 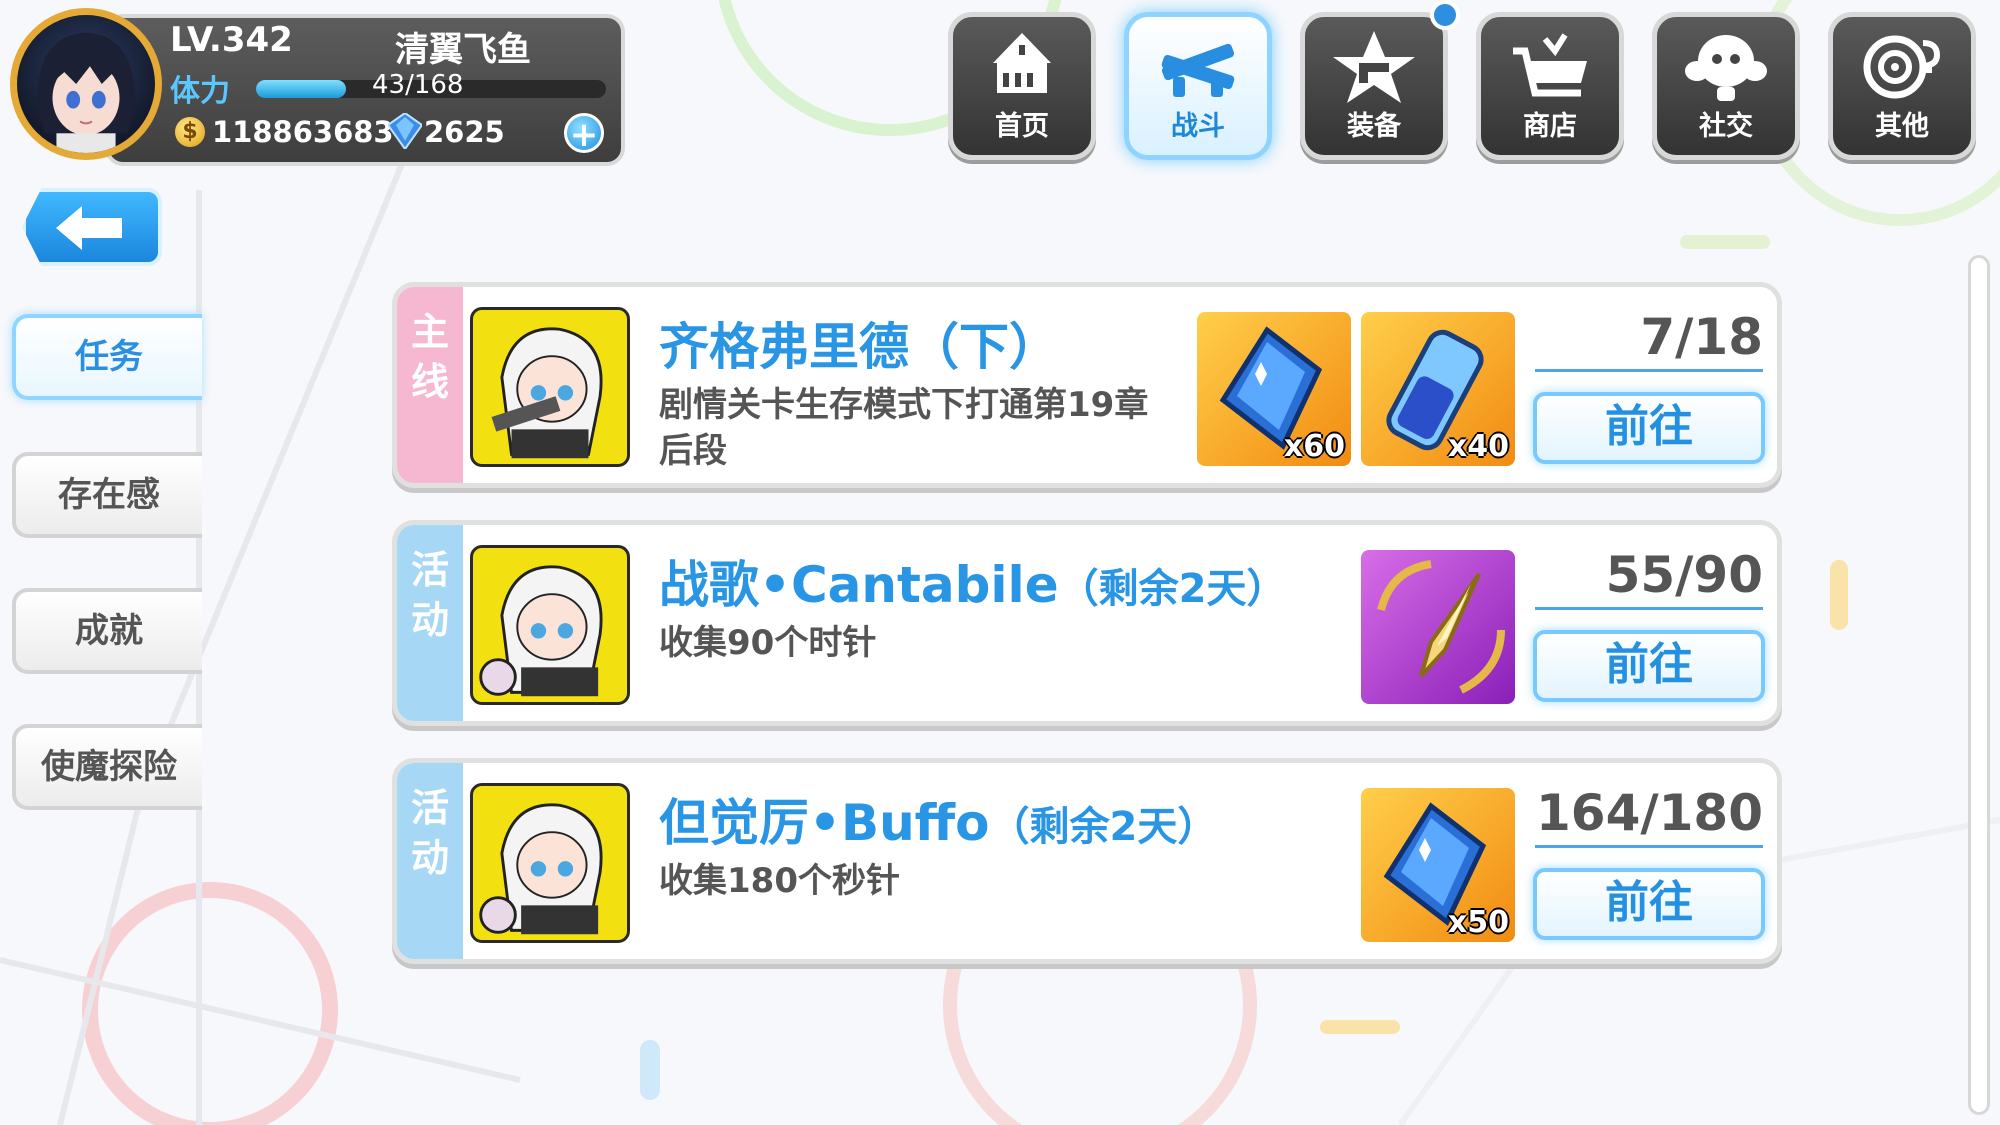 I want to click on nav-shop-label: 商店, so click(x=1550, y=126).